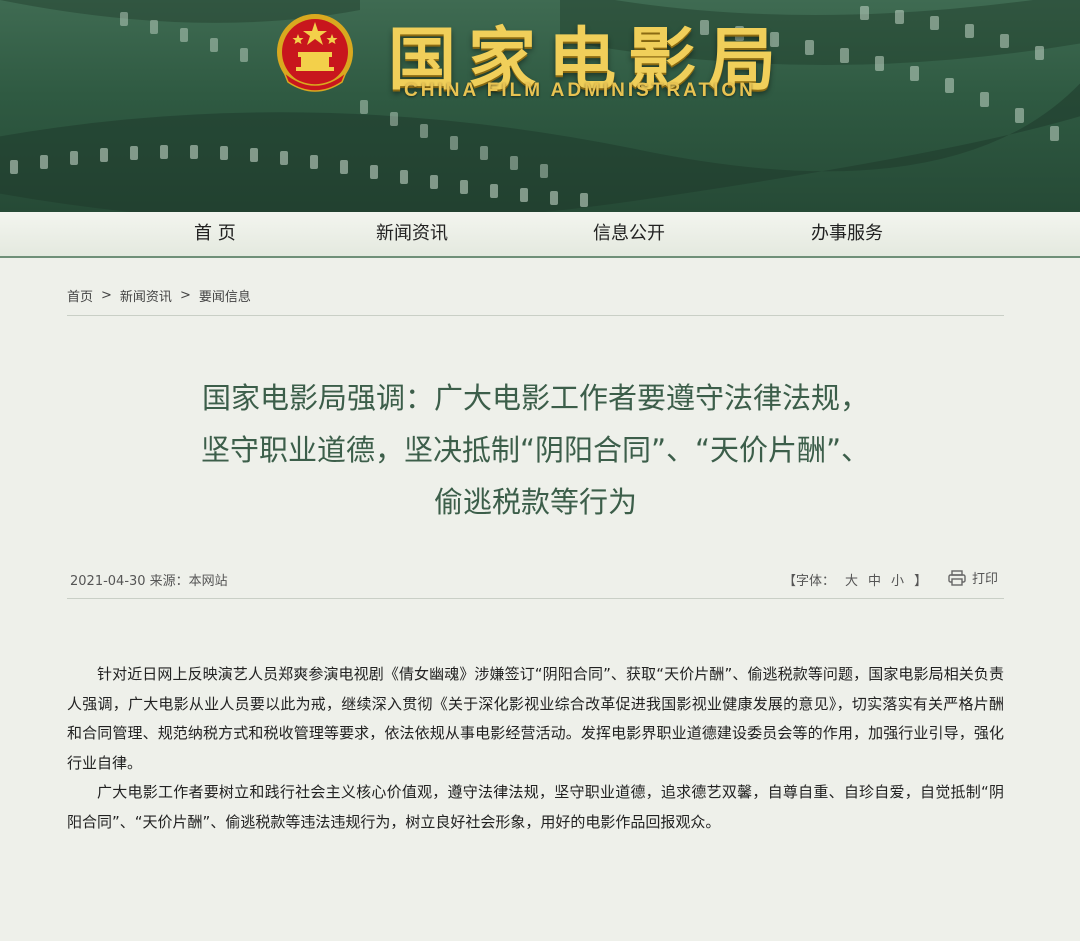 This screenshot has height=941, width=1080. What do you see at coordinates (535, 398) in the screenshot?
I see `article-title-line: 国家电影局强调：广大电影工作者要遵守法律法规，` at bounding box center [535, 398].